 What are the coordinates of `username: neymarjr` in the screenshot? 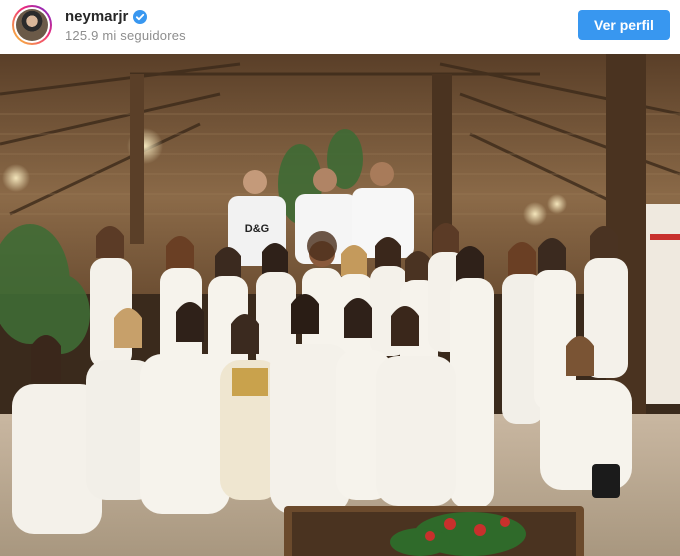 It's located at (96, 16).